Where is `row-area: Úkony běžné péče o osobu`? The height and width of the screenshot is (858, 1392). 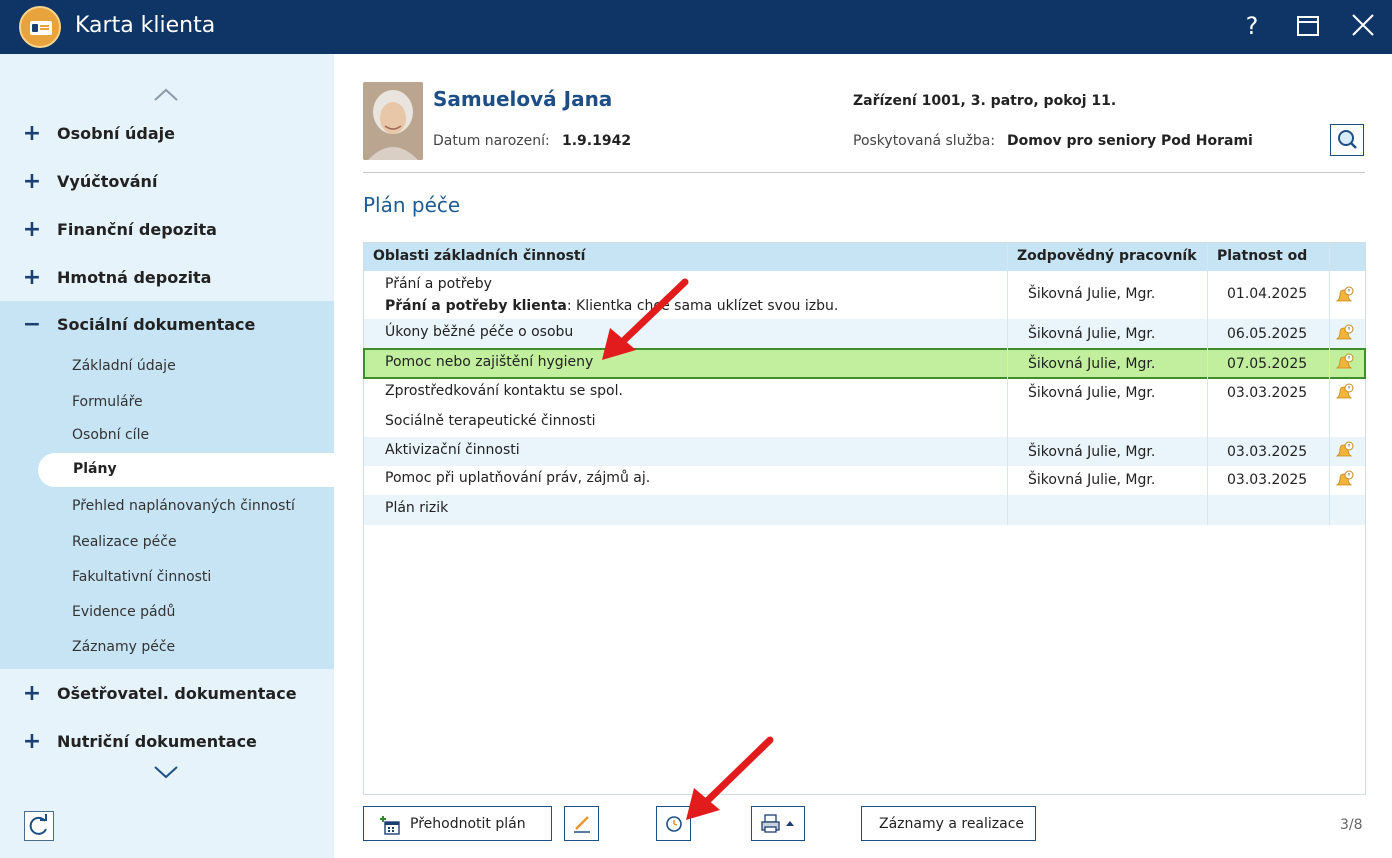 row-area: Úkony běžné péče o osobu is located at coordinates (479, 332).